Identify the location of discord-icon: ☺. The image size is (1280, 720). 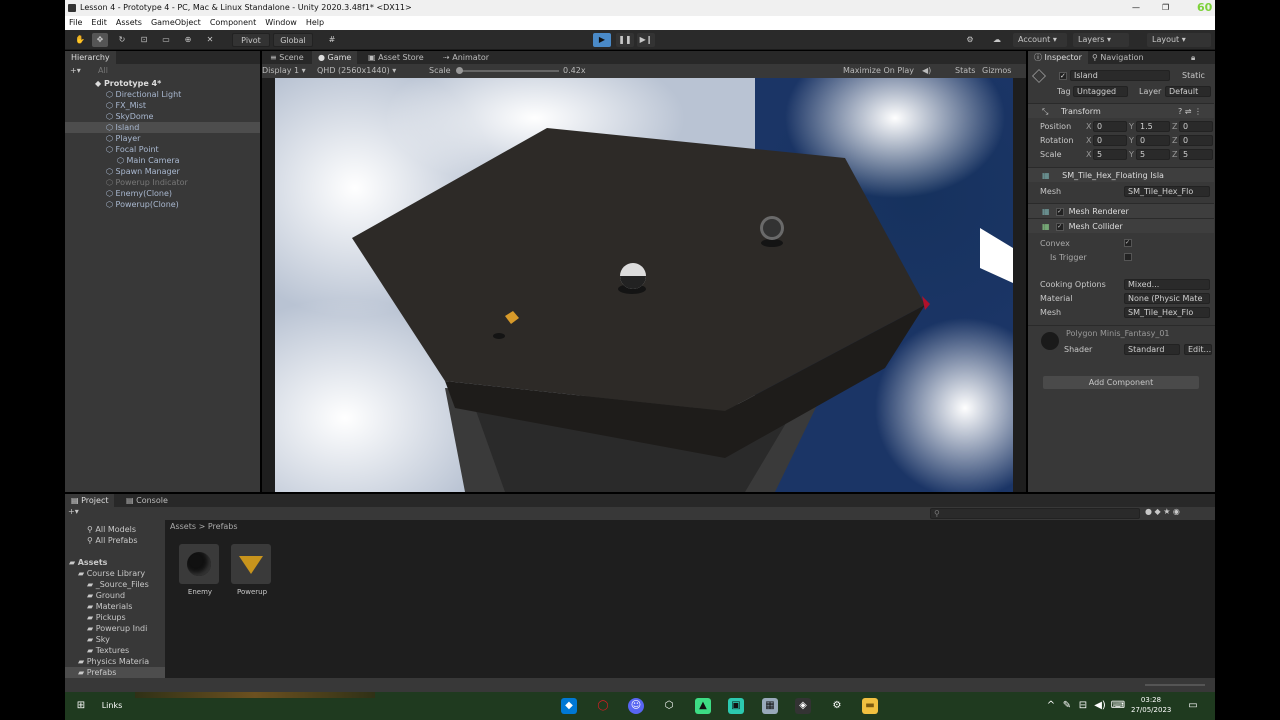
(636, 706).